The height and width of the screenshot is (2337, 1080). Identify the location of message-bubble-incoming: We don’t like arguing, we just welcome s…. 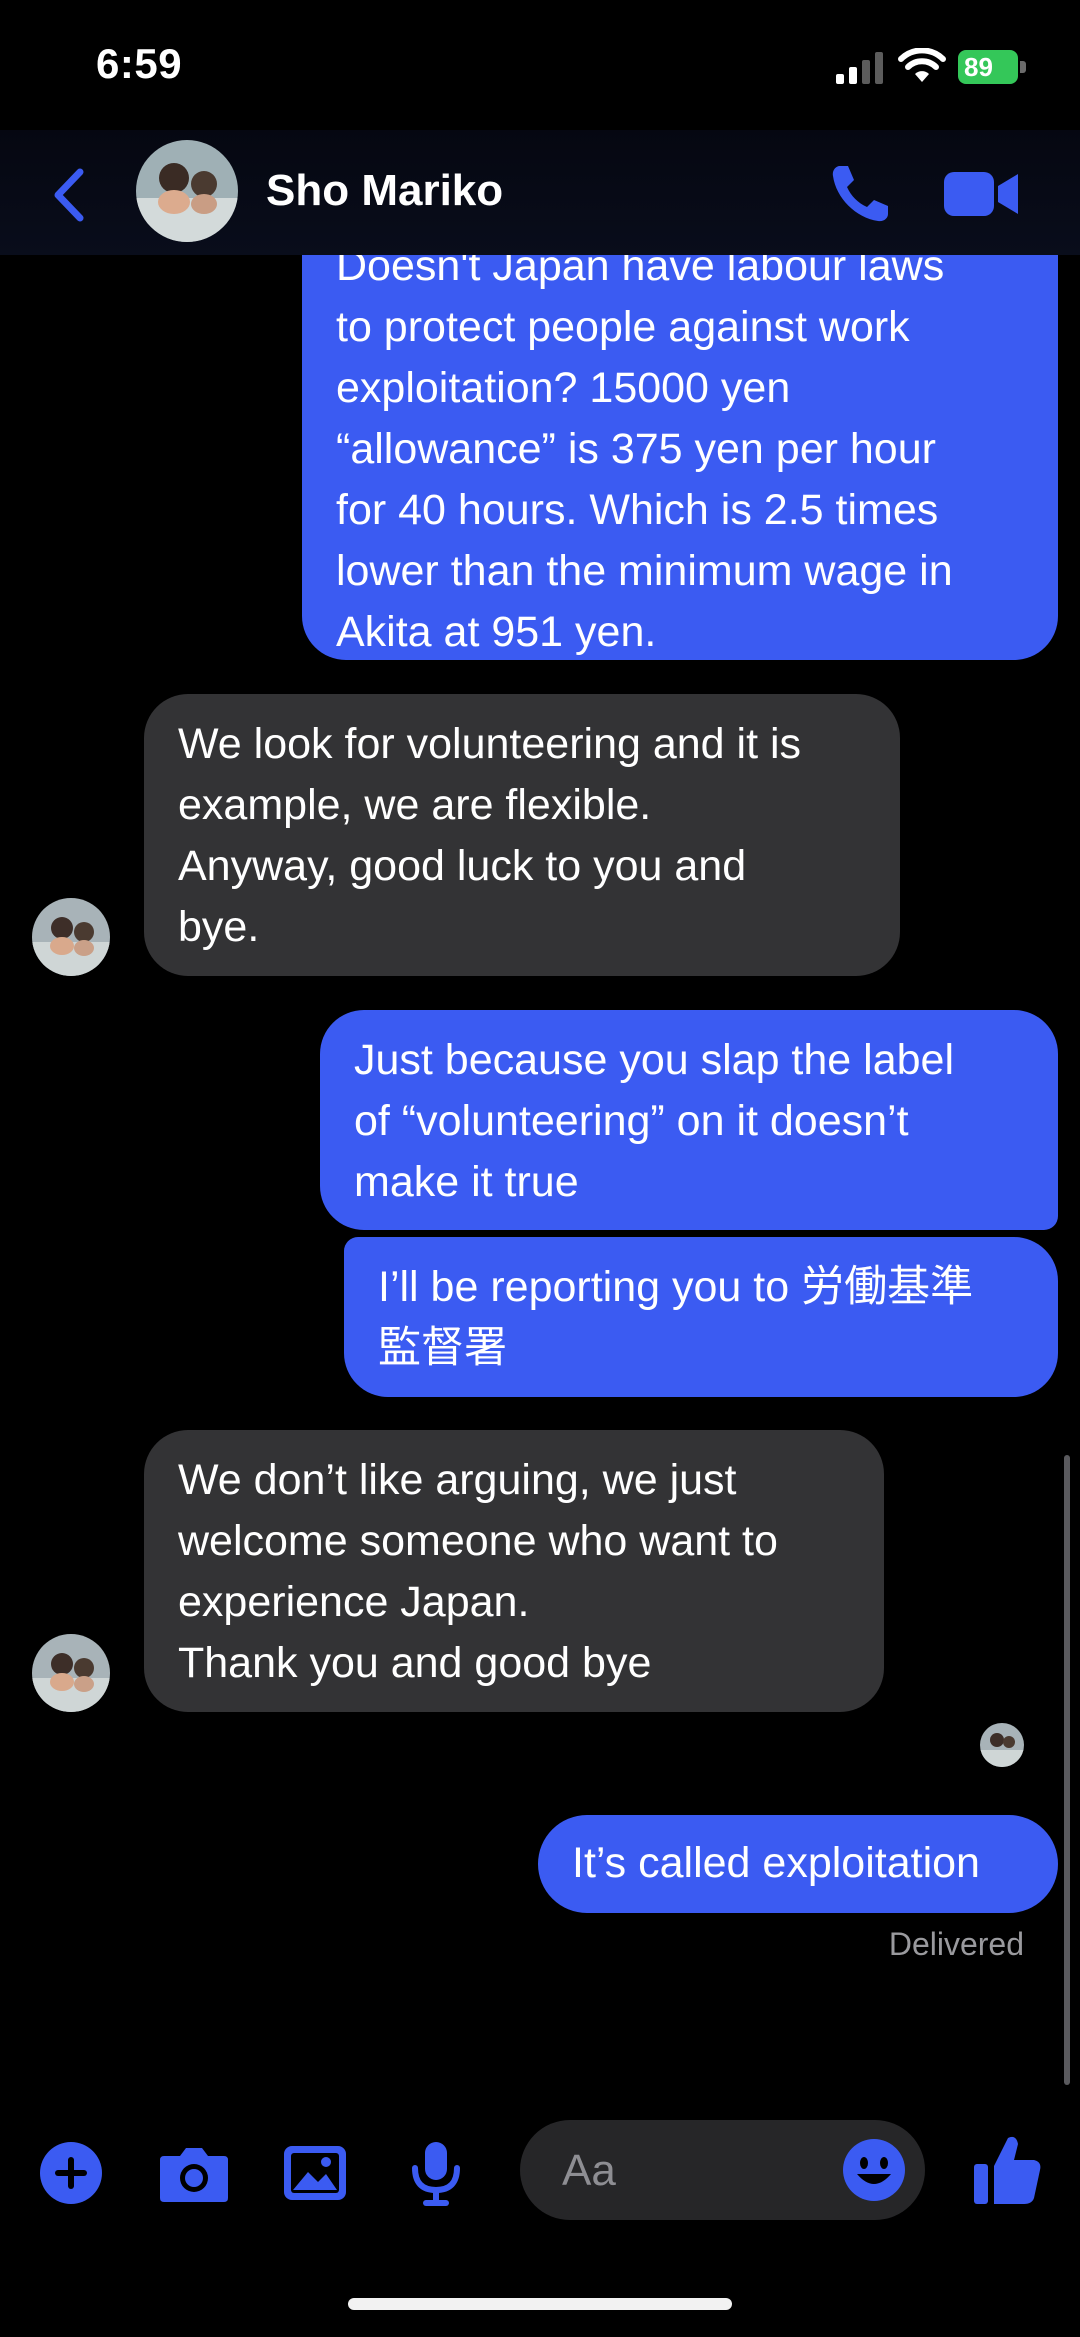
(514, 1571).